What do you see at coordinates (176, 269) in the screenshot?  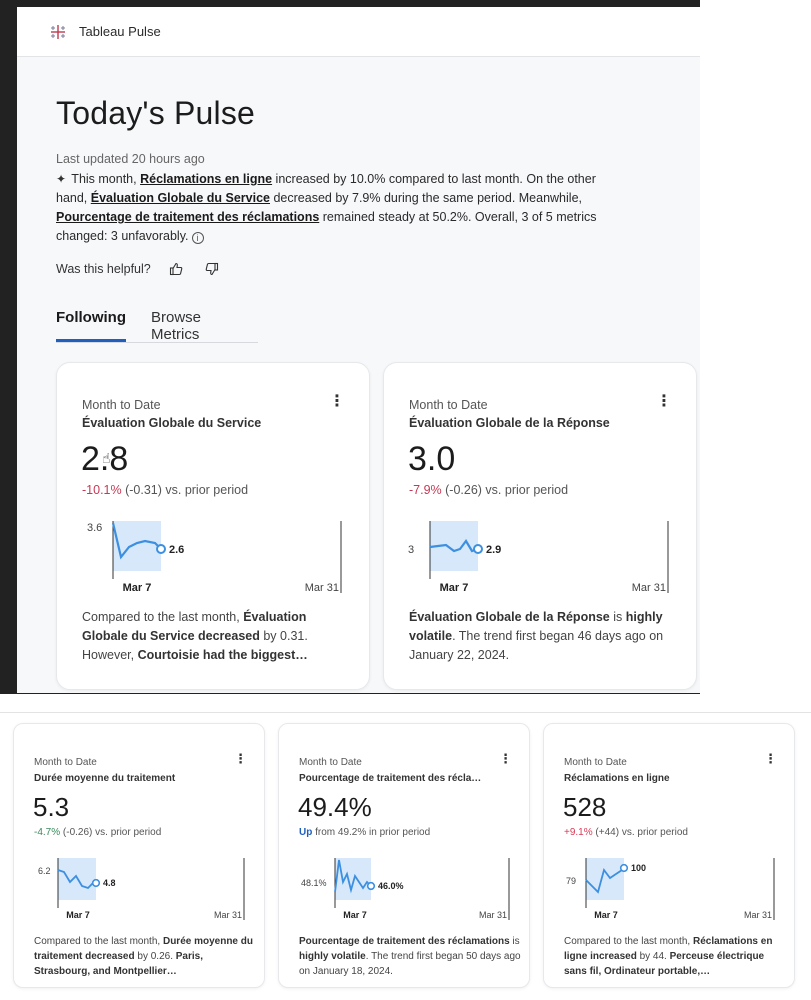 I see `thumbs-up-icon` at bounding box center [176, 269].